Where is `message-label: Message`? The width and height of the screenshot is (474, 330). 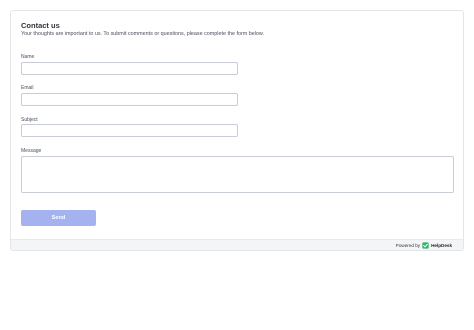
message-label: Message is located at coordinates (31, 151).